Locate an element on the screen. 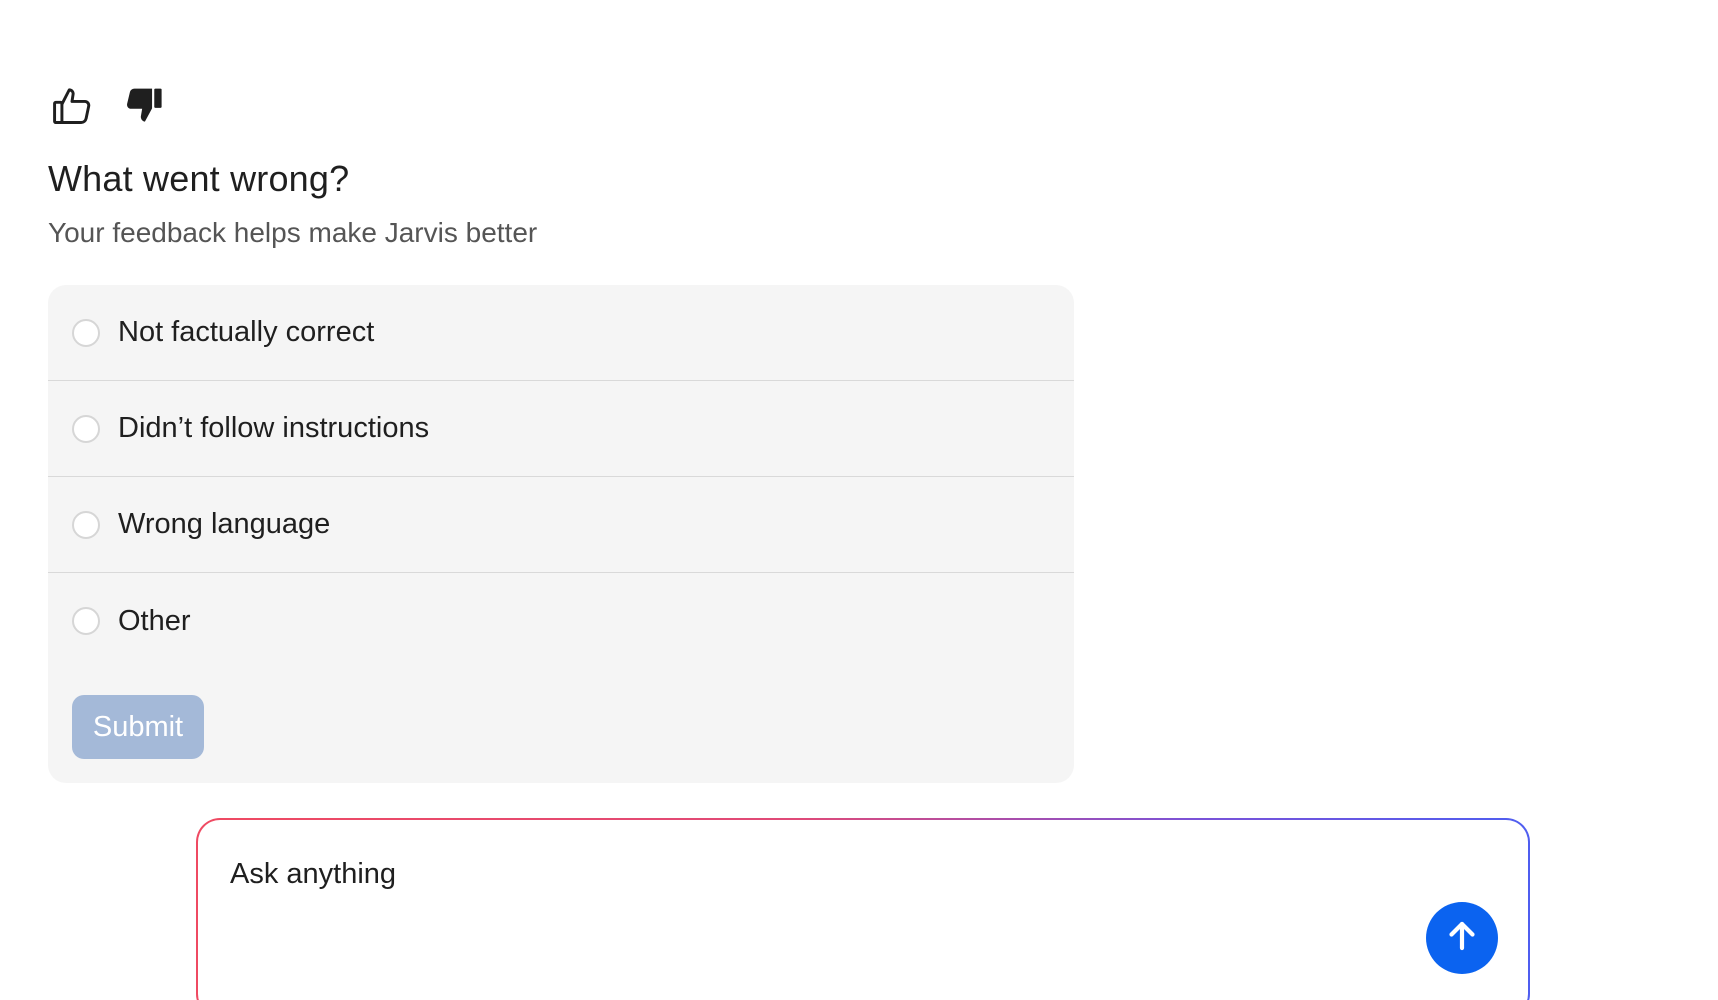 The image size is (1718, 1000). thumbs-down-icon is located at coordinates (144, 106).